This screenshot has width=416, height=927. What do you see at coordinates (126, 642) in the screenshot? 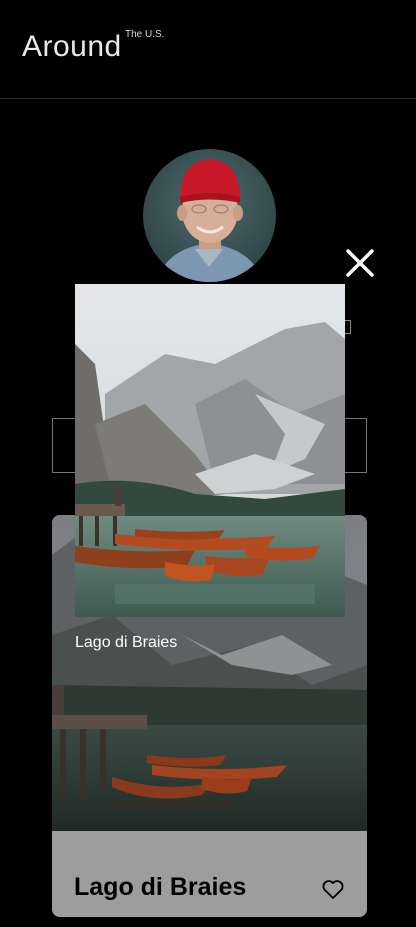
I see `popup-caption: Lago di Braies` at bounding box center [126, 642].